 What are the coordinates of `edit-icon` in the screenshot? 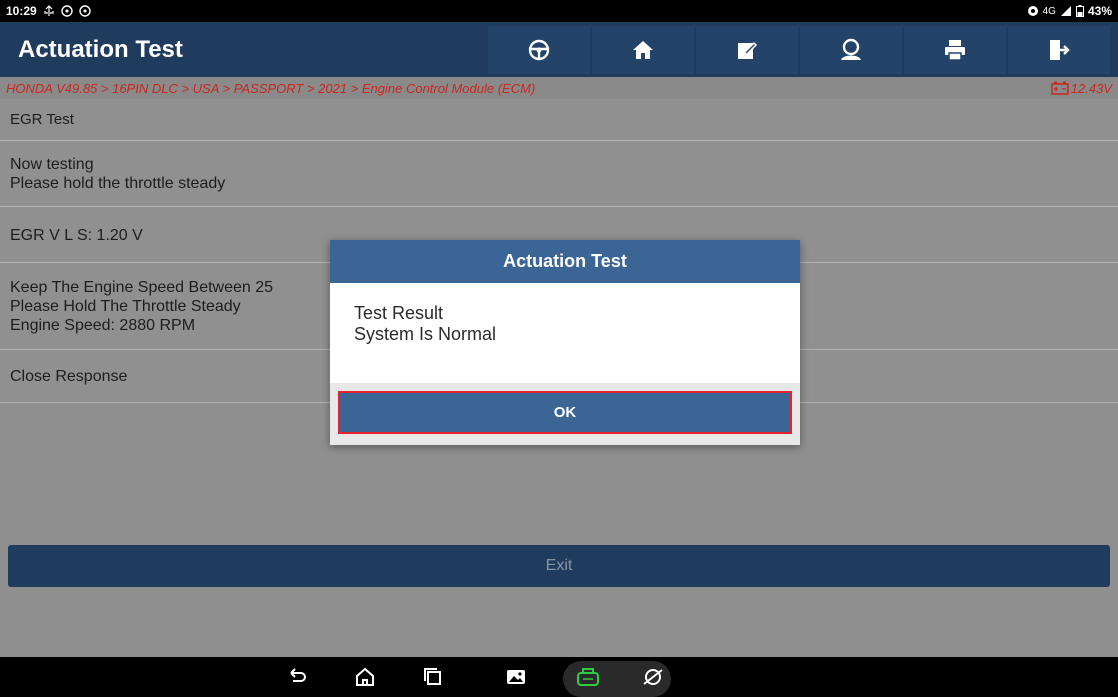 It's located at (748, 50).